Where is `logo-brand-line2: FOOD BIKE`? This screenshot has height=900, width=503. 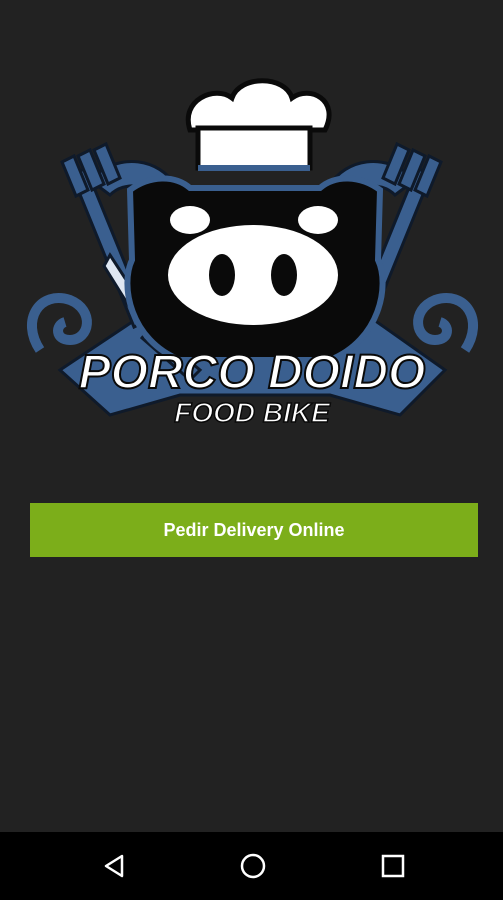 logo-brand-line2: FOOD BIKE is located at coordinates (252, 412).